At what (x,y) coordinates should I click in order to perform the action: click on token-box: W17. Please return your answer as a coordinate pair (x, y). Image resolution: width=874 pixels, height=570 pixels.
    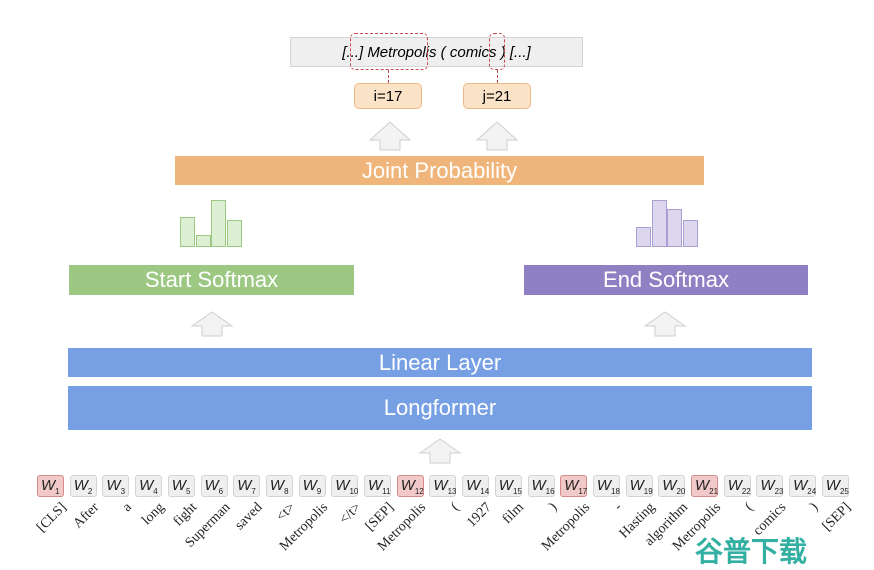
    Looking at the image, I should click on (573, 486).